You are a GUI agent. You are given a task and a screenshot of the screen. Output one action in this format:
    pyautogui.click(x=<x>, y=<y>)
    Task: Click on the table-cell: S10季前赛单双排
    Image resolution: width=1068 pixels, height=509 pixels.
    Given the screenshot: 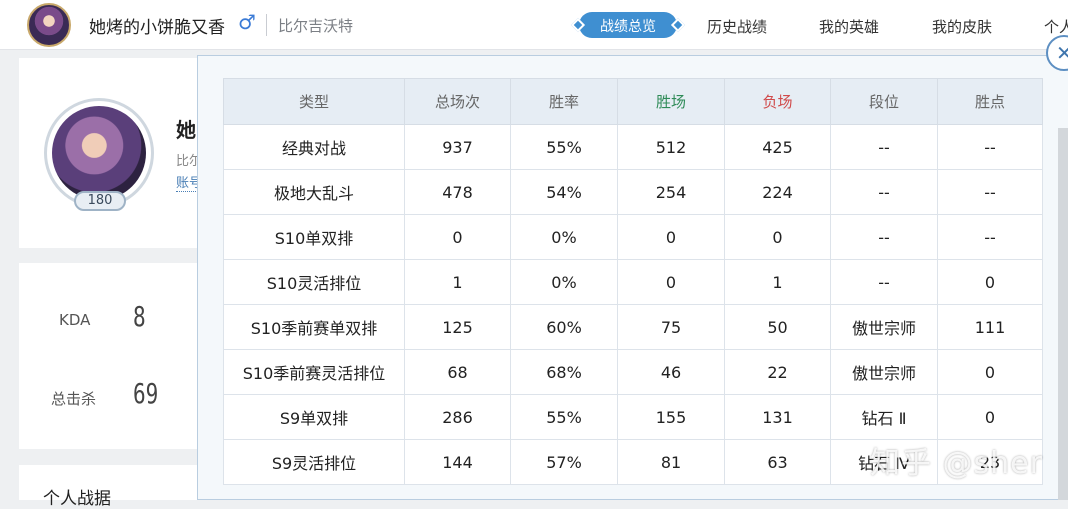 What is the action you would take?
    pyautogui.click(x=314, y=327)
    